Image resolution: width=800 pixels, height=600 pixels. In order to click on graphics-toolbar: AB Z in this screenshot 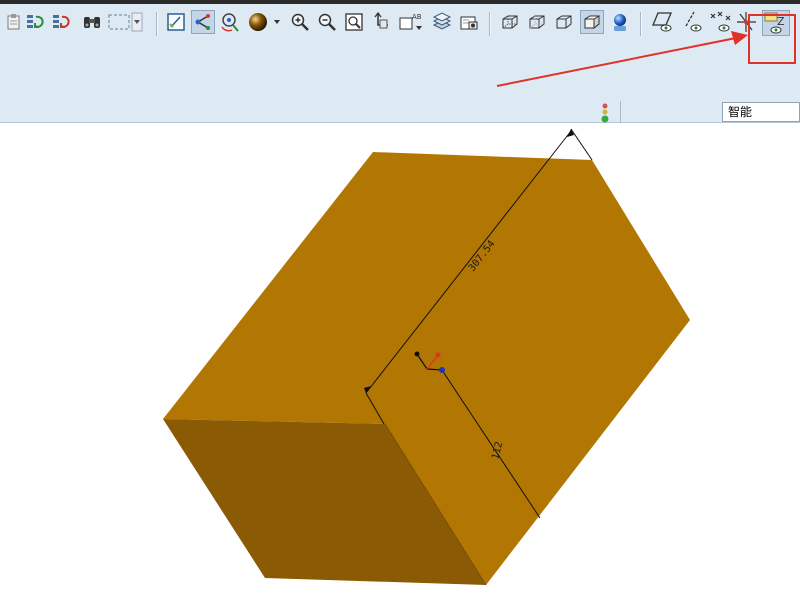, I will do `click(400, 24)`.